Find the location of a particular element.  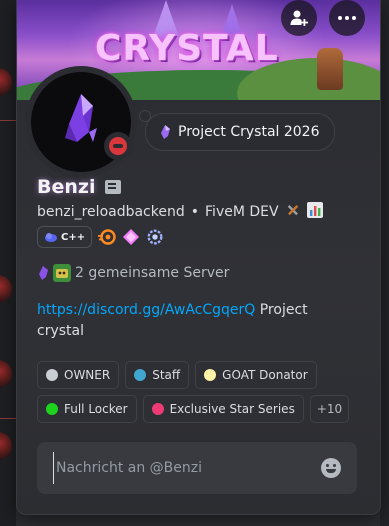

more-options-button is located at coordinates (347, 18).